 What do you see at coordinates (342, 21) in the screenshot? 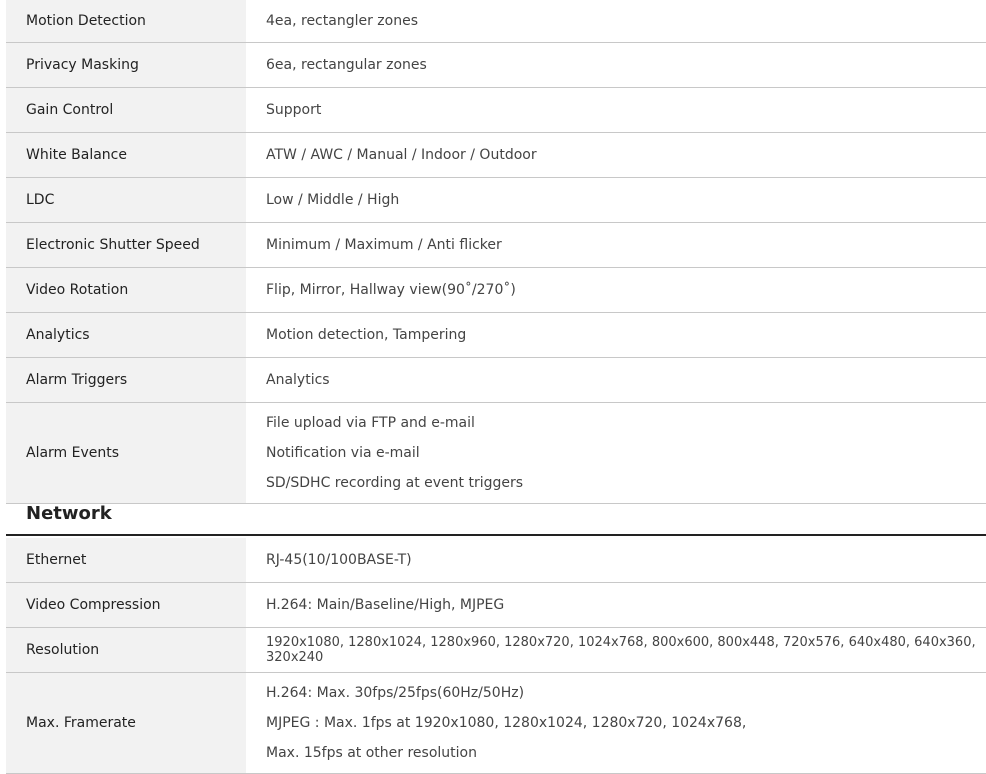
I see `spec-value: 4ea, rectangler zones` at bounding box center [342, 21].